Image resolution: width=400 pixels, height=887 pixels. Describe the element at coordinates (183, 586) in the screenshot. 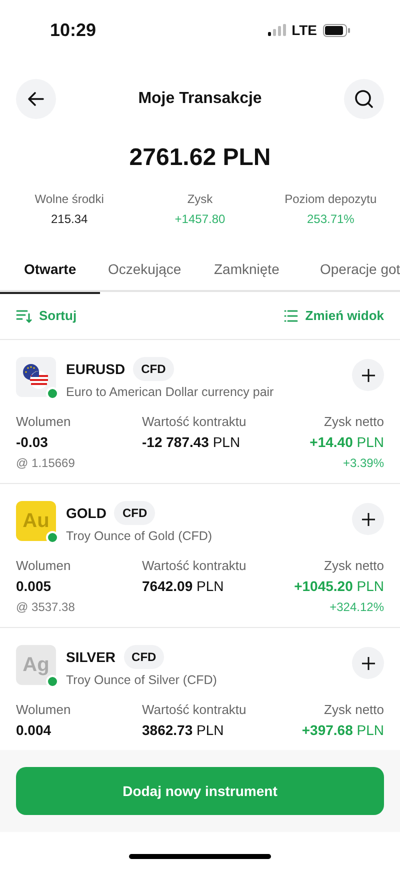

I see `contract-value: 7642.09 PLN` at that location.